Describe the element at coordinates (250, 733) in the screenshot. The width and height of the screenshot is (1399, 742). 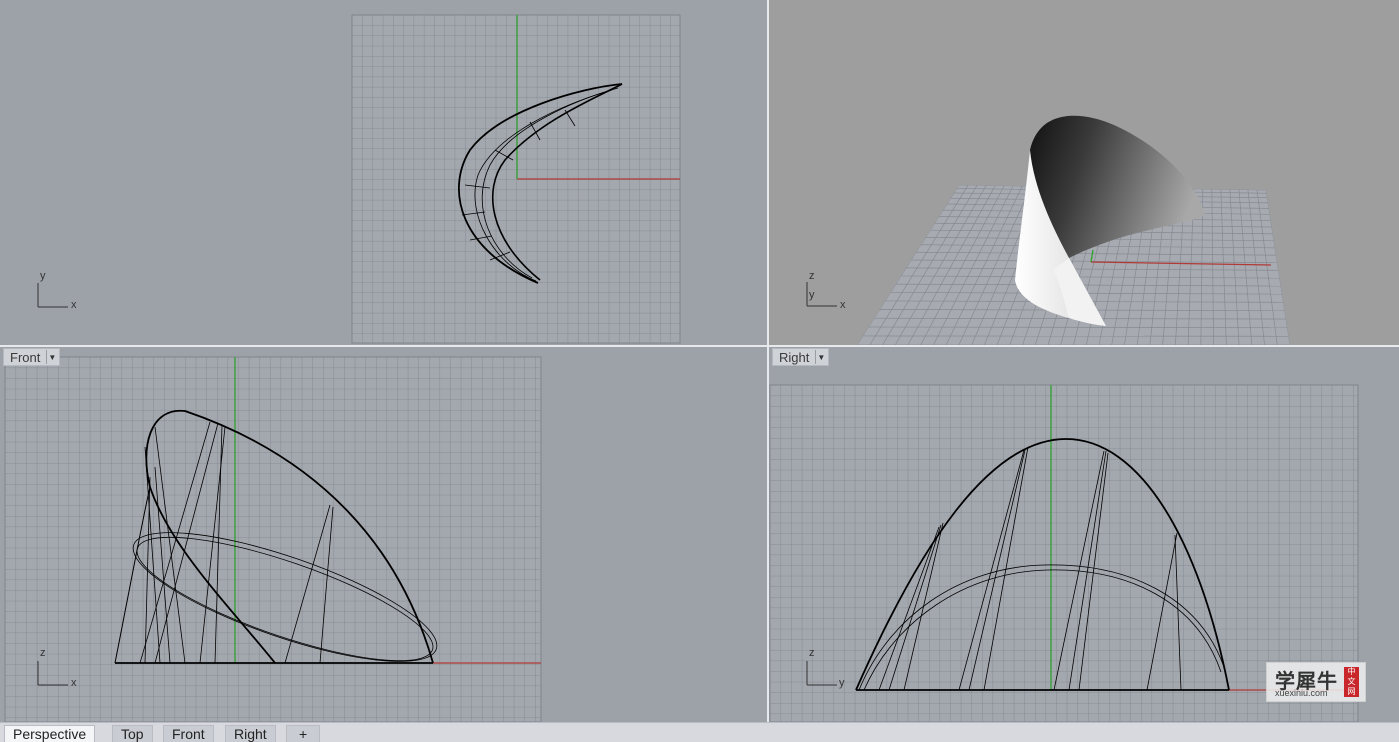
I see `tab-right: Right` at that location.